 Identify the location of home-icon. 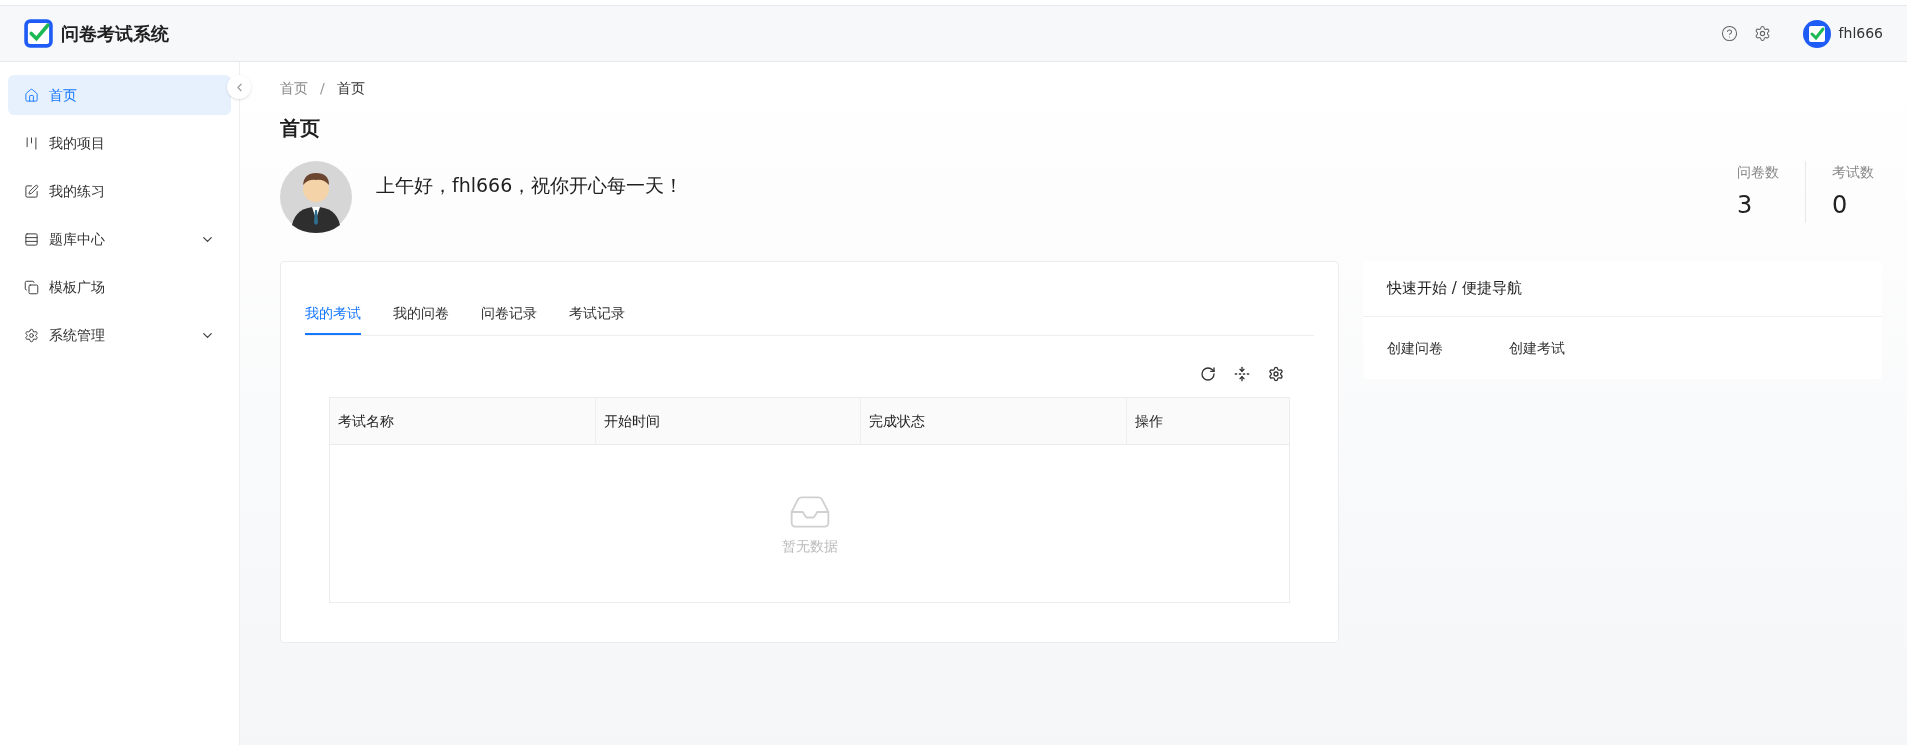
(31, 95).